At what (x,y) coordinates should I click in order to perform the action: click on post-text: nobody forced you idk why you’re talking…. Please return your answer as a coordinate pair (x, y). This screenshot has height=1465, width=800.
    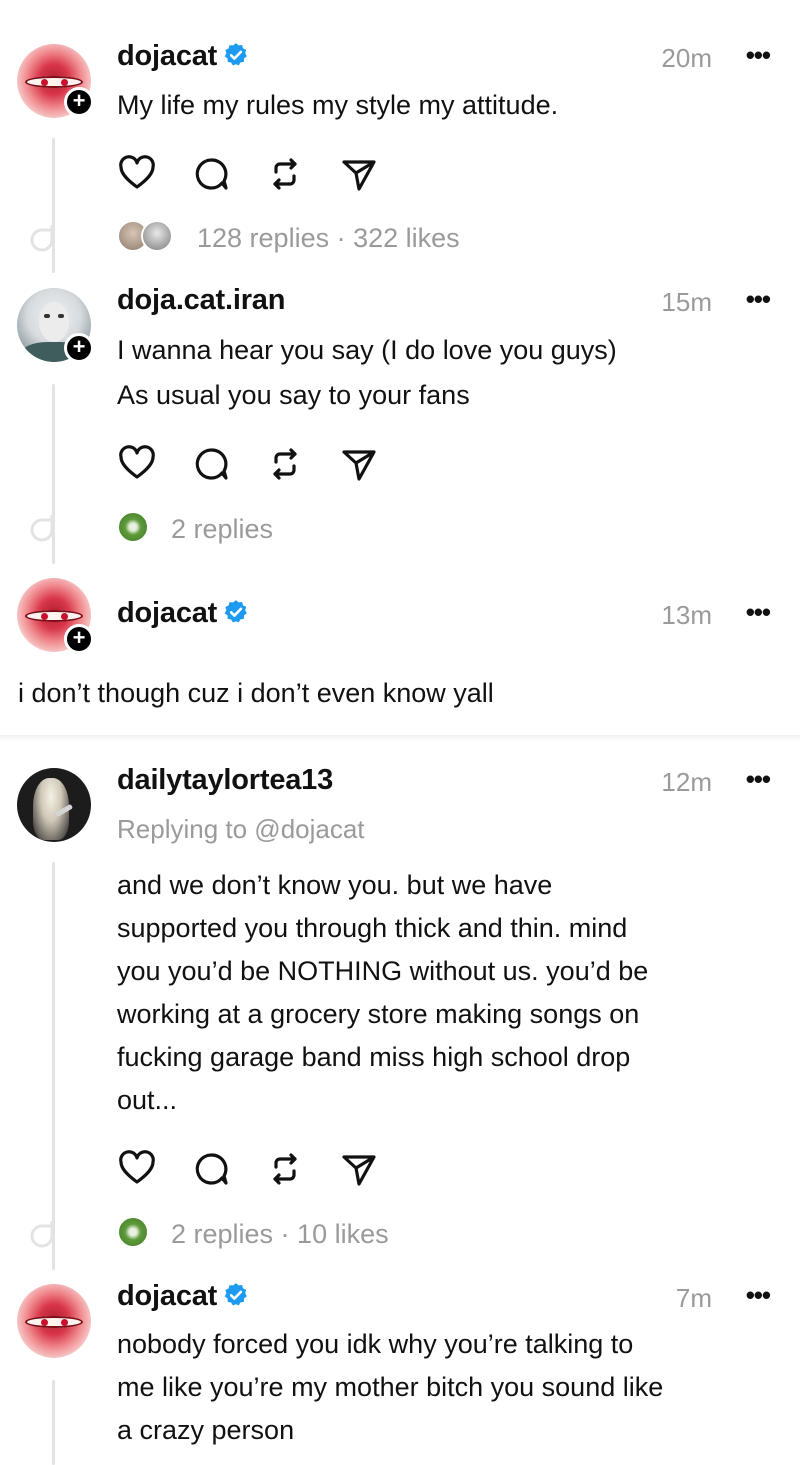
    Looking at the image, I should click on (390, 1387).